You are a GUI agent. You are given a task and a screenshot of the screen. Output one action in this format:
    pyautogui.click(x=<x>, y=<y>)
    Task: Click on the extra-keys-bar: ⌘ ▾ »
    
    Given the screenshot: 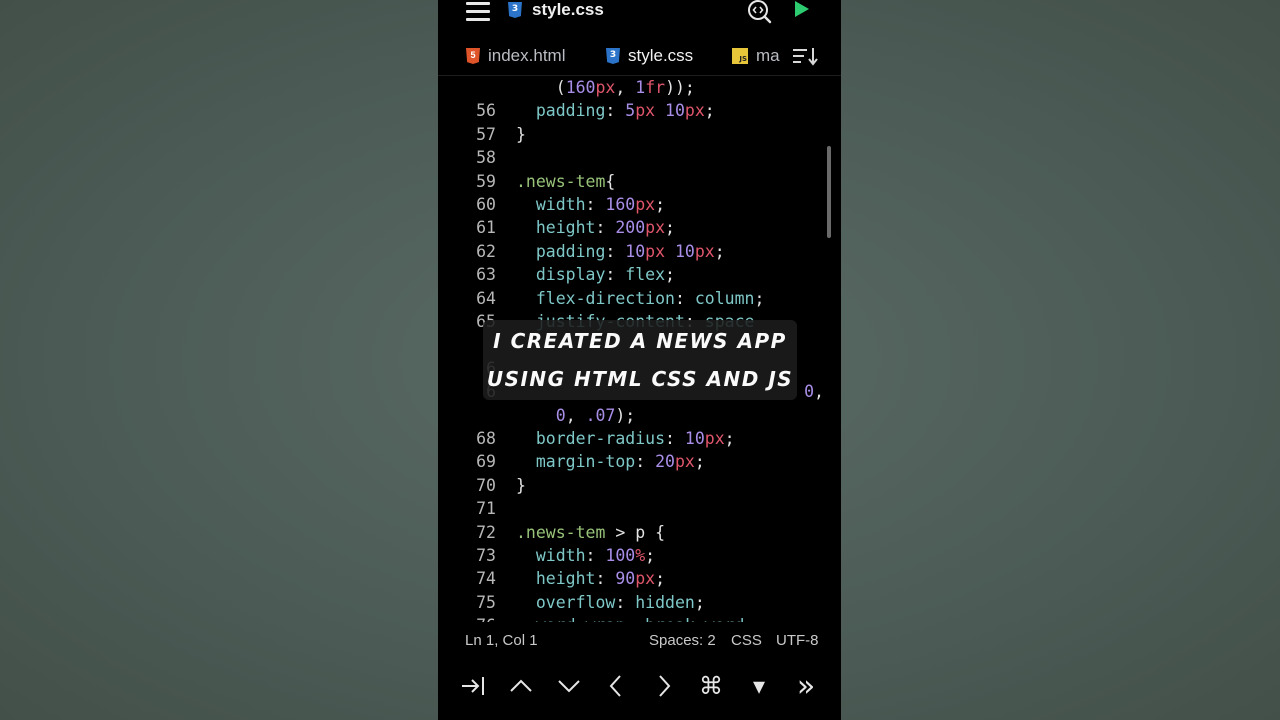 What is the action you would take?
    pyautogui.click(x=639, y=686)
    